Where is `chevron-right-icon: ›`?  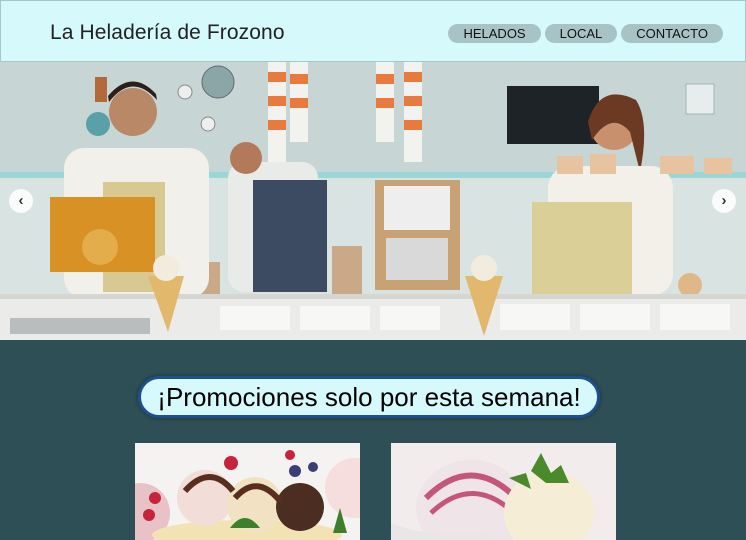
chevron-right-icon: › is located at coordinates (724, 201).